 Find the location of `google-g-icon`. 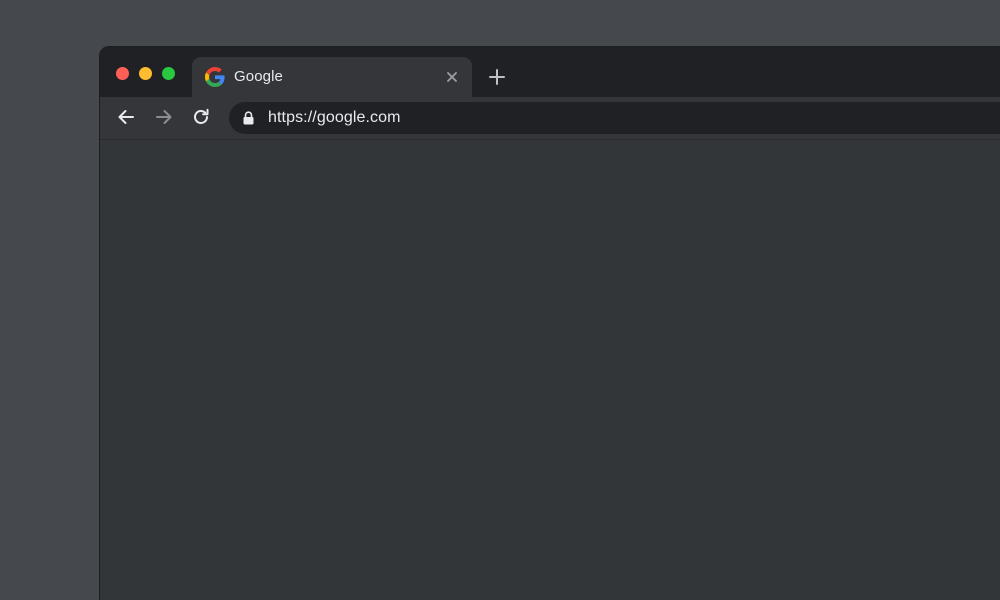

google-g-icon is located at coordinates (215, 77).